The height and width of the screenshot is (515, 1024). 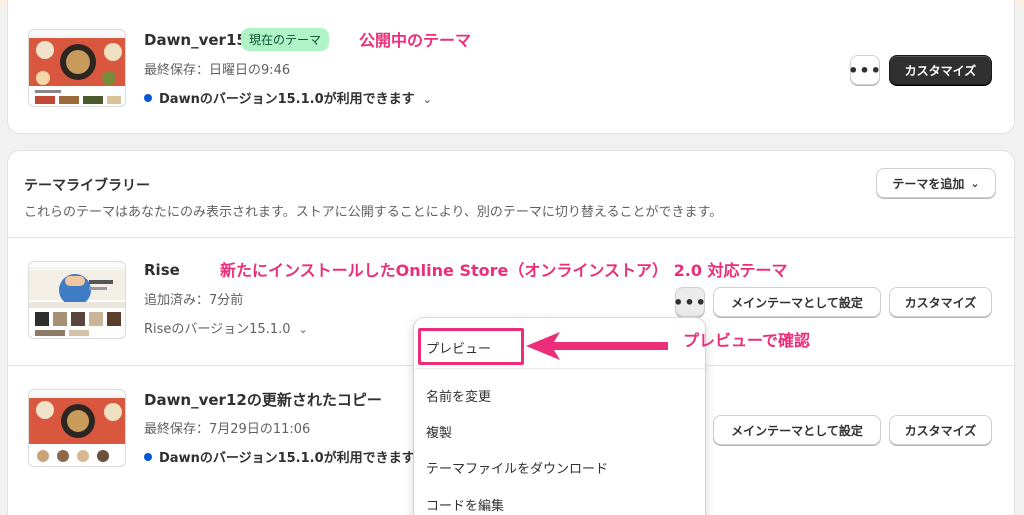 I want to click on menu-divider, so click(x=559, y=368).